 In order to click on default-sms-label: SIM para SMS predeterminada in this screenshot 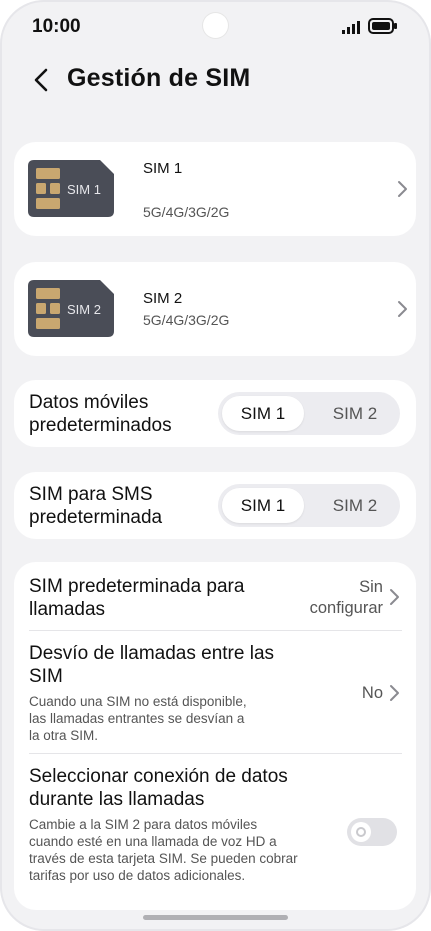, I will do `click(96, 506)`.